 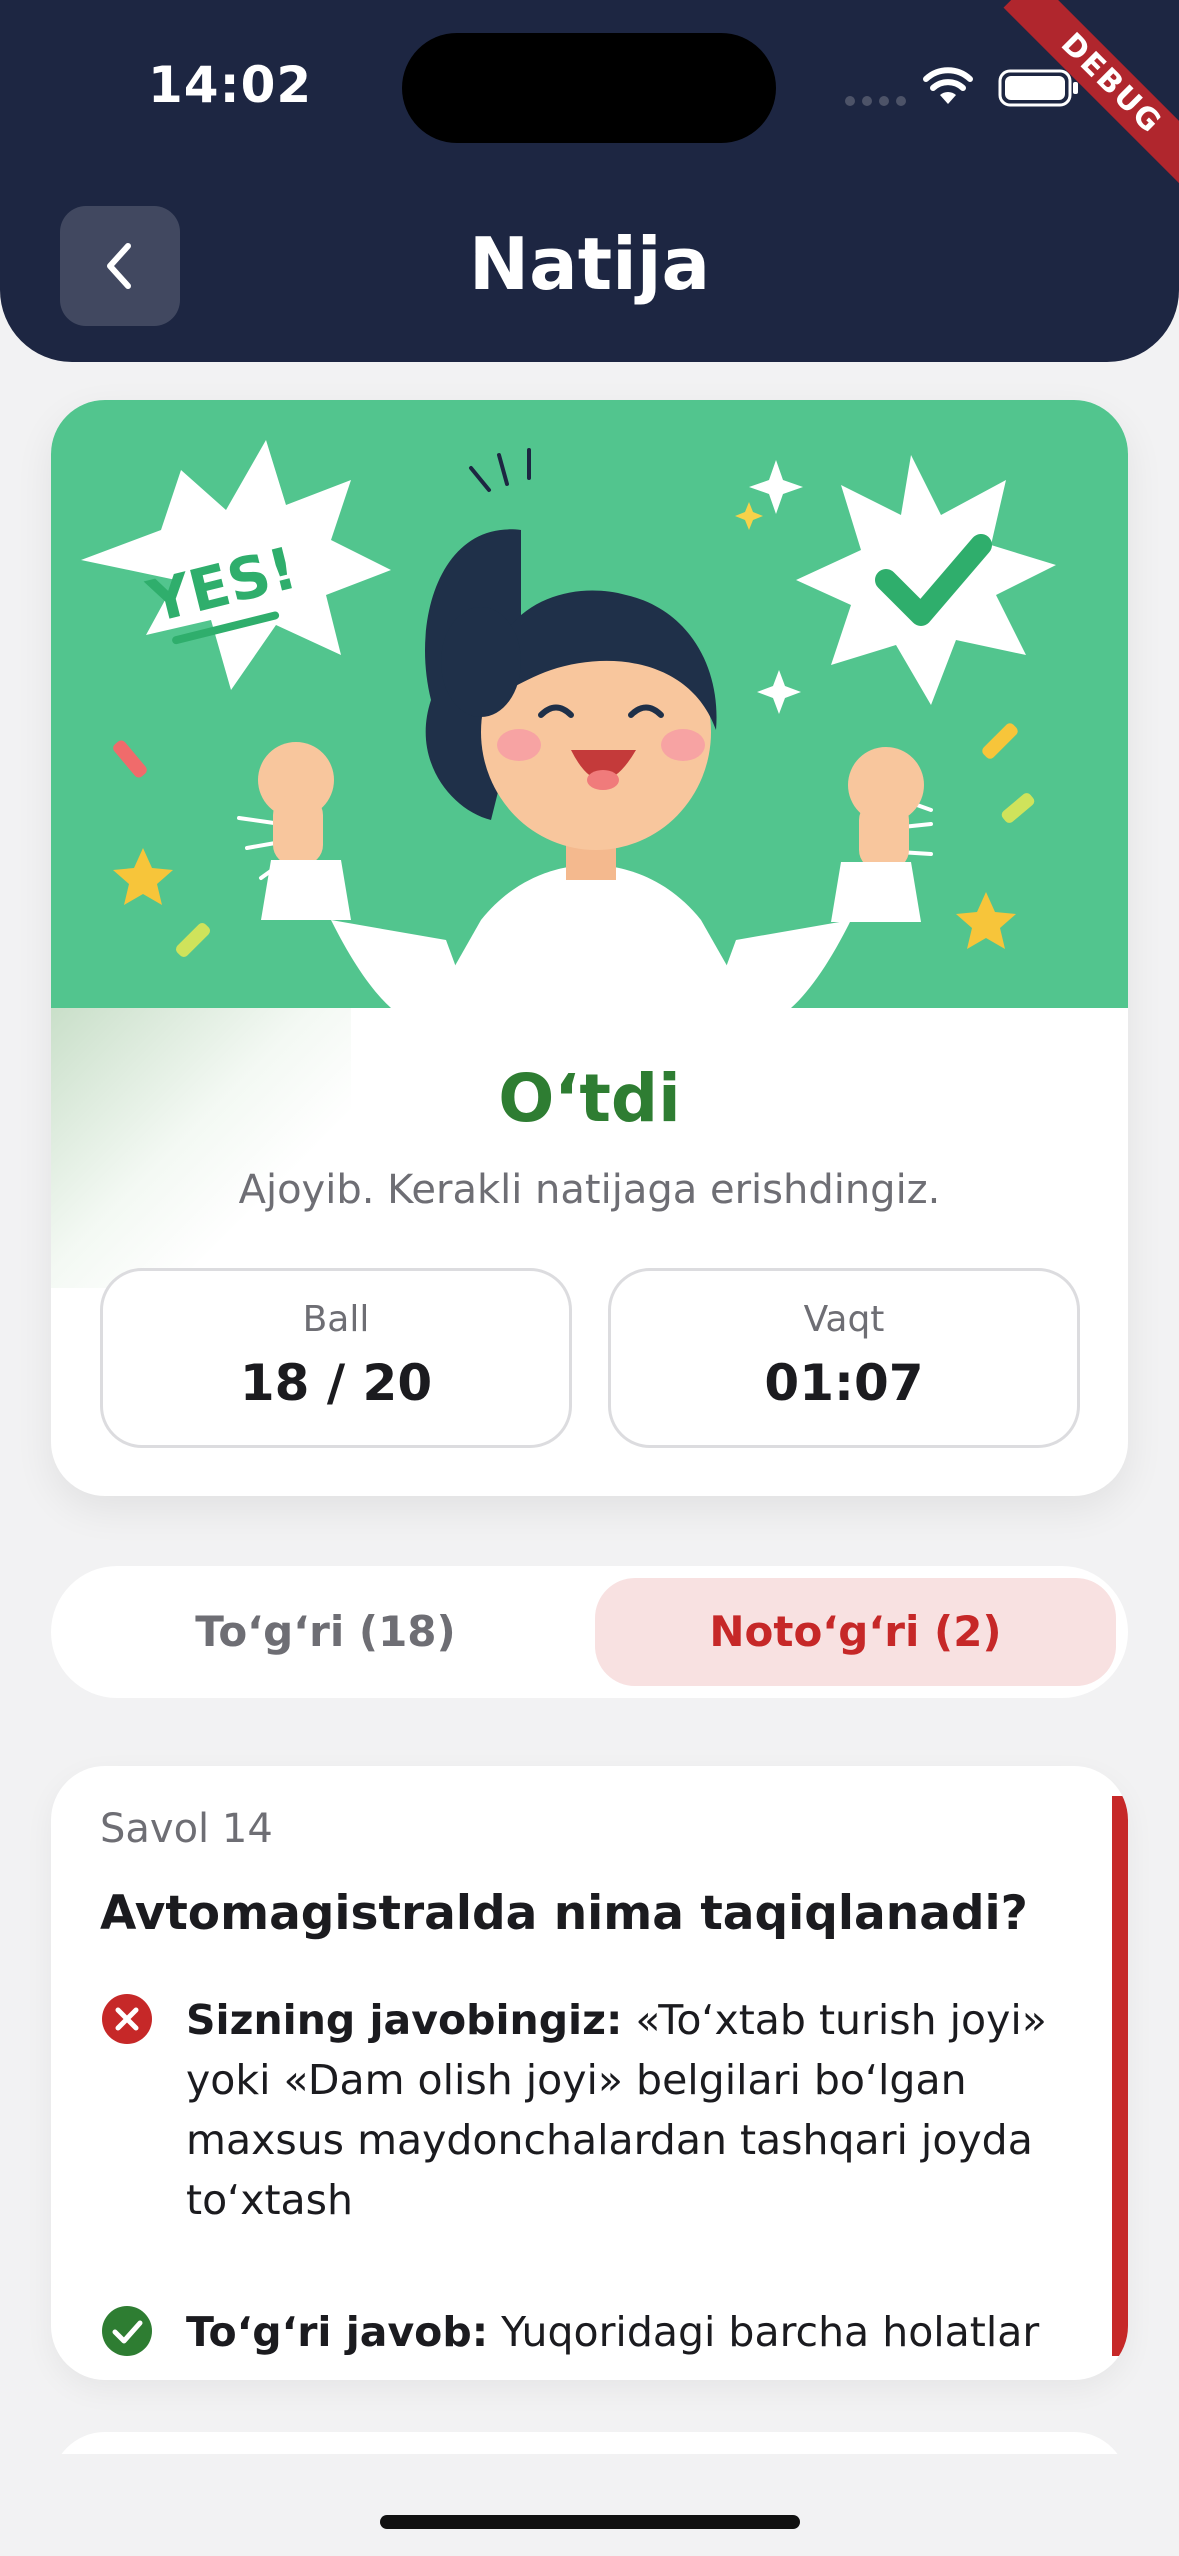 What do you see at coordinates (127, 2019) in the screenshot?
I see `x-circle-icon` at bounding box center [127, 2019].